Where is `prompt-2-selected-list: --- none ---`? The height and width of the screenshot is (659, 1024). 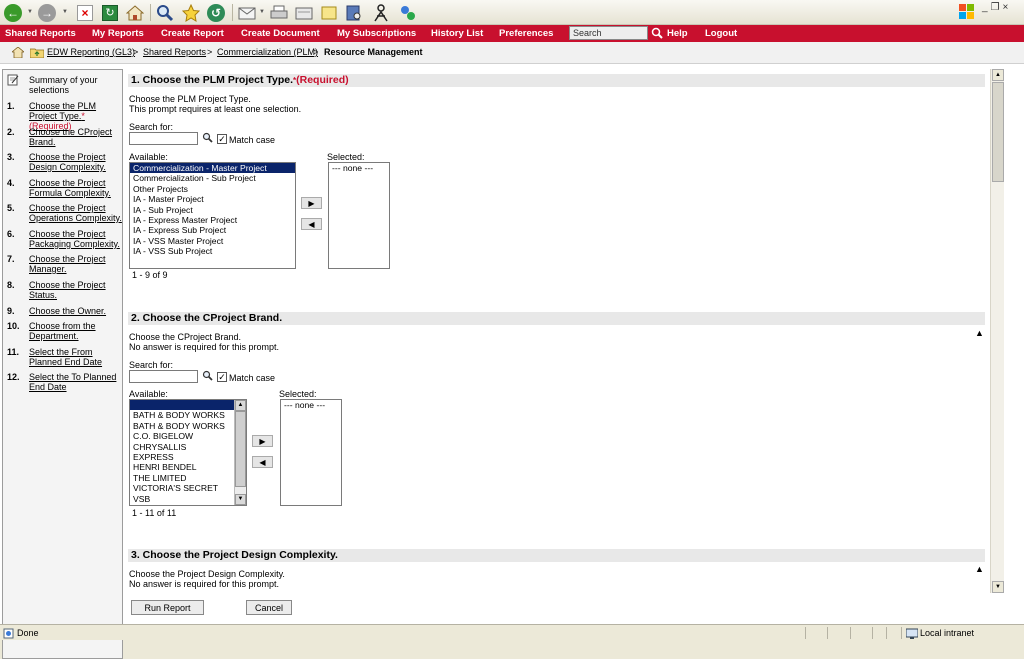
prompt-2-selected-list: --- none --- is located at coordinates (311, 452).